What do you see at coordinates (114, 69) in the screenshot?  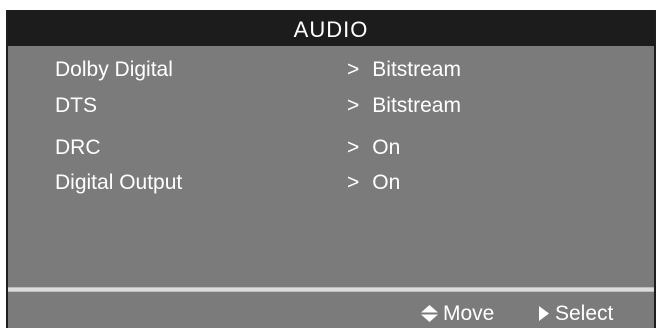 I see `menu-item-label: Dolby Digital` at bounding box center [114, 69].